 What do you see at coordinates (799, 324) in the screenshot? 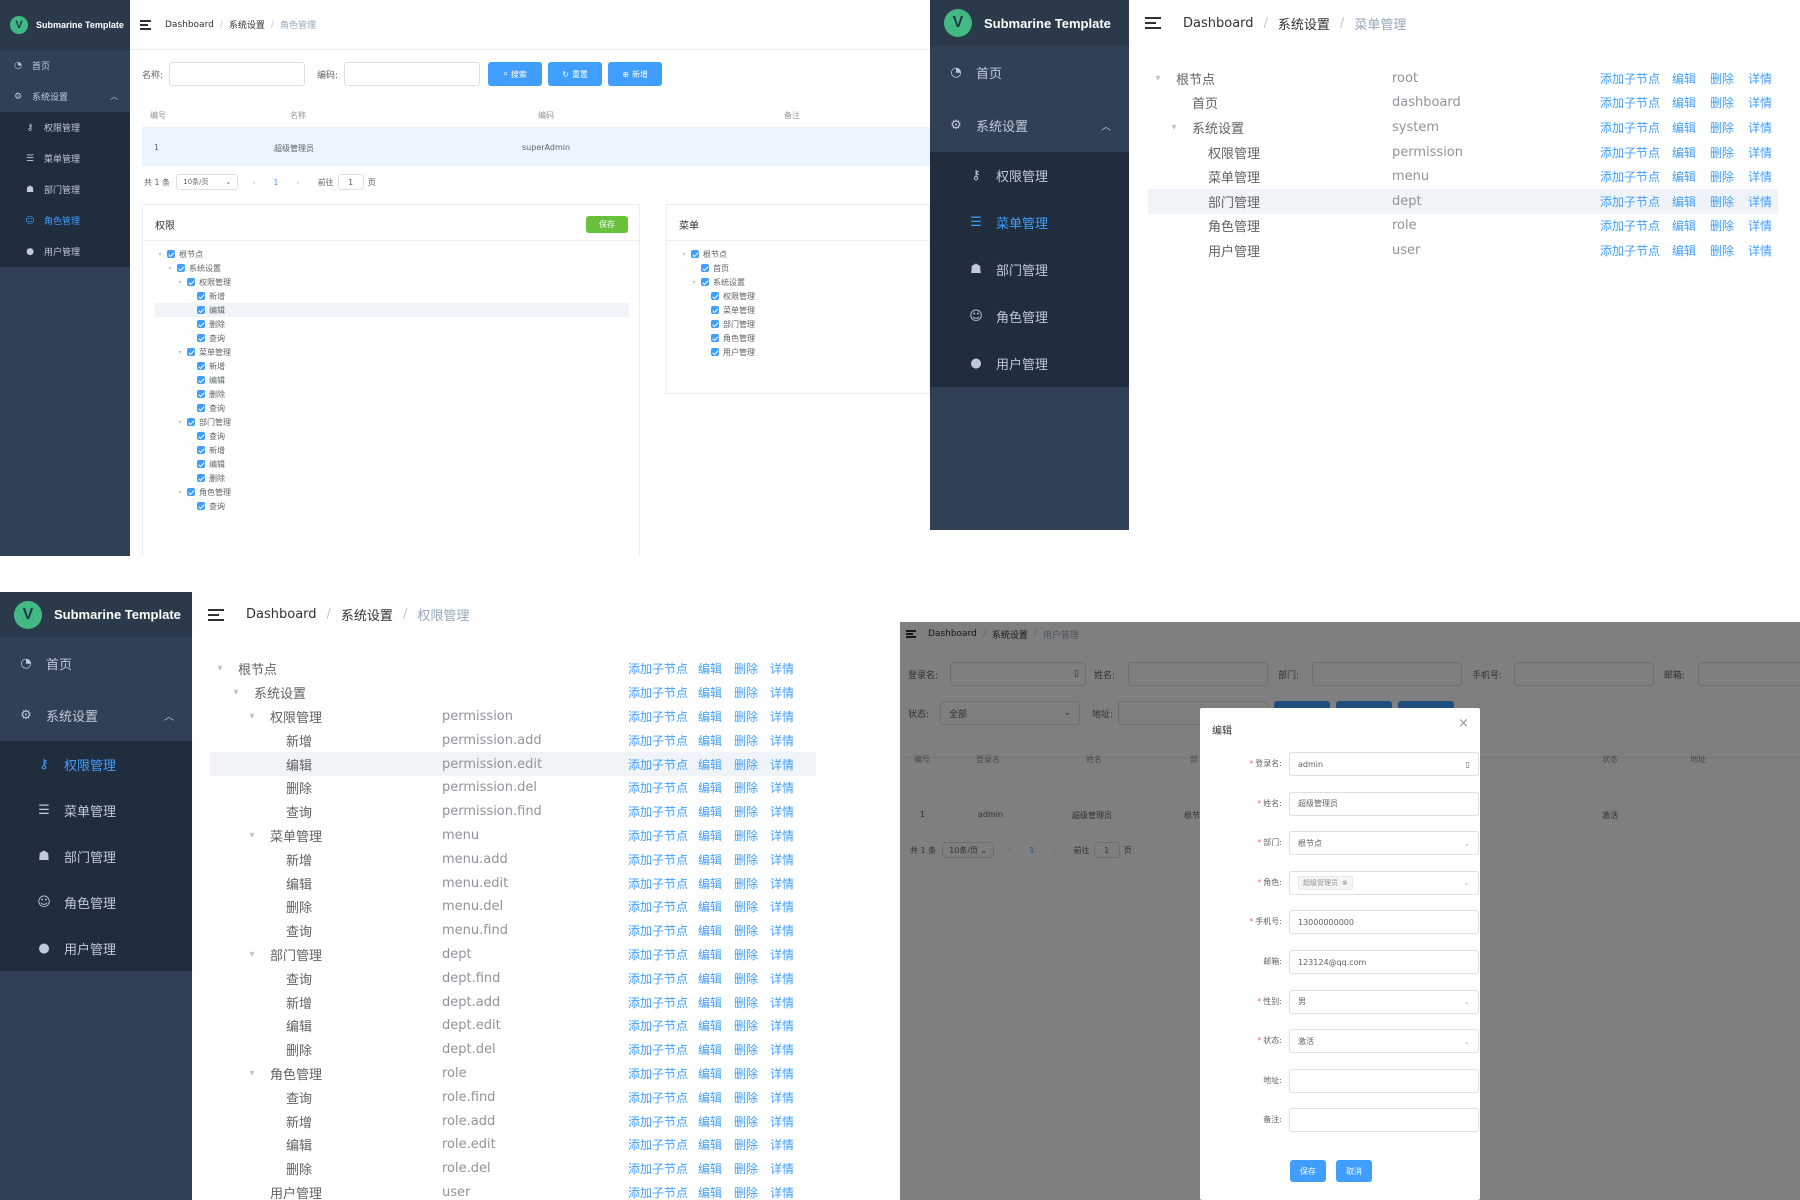
I see `tree-node: 部门管理` at bounding box center [799, 324].